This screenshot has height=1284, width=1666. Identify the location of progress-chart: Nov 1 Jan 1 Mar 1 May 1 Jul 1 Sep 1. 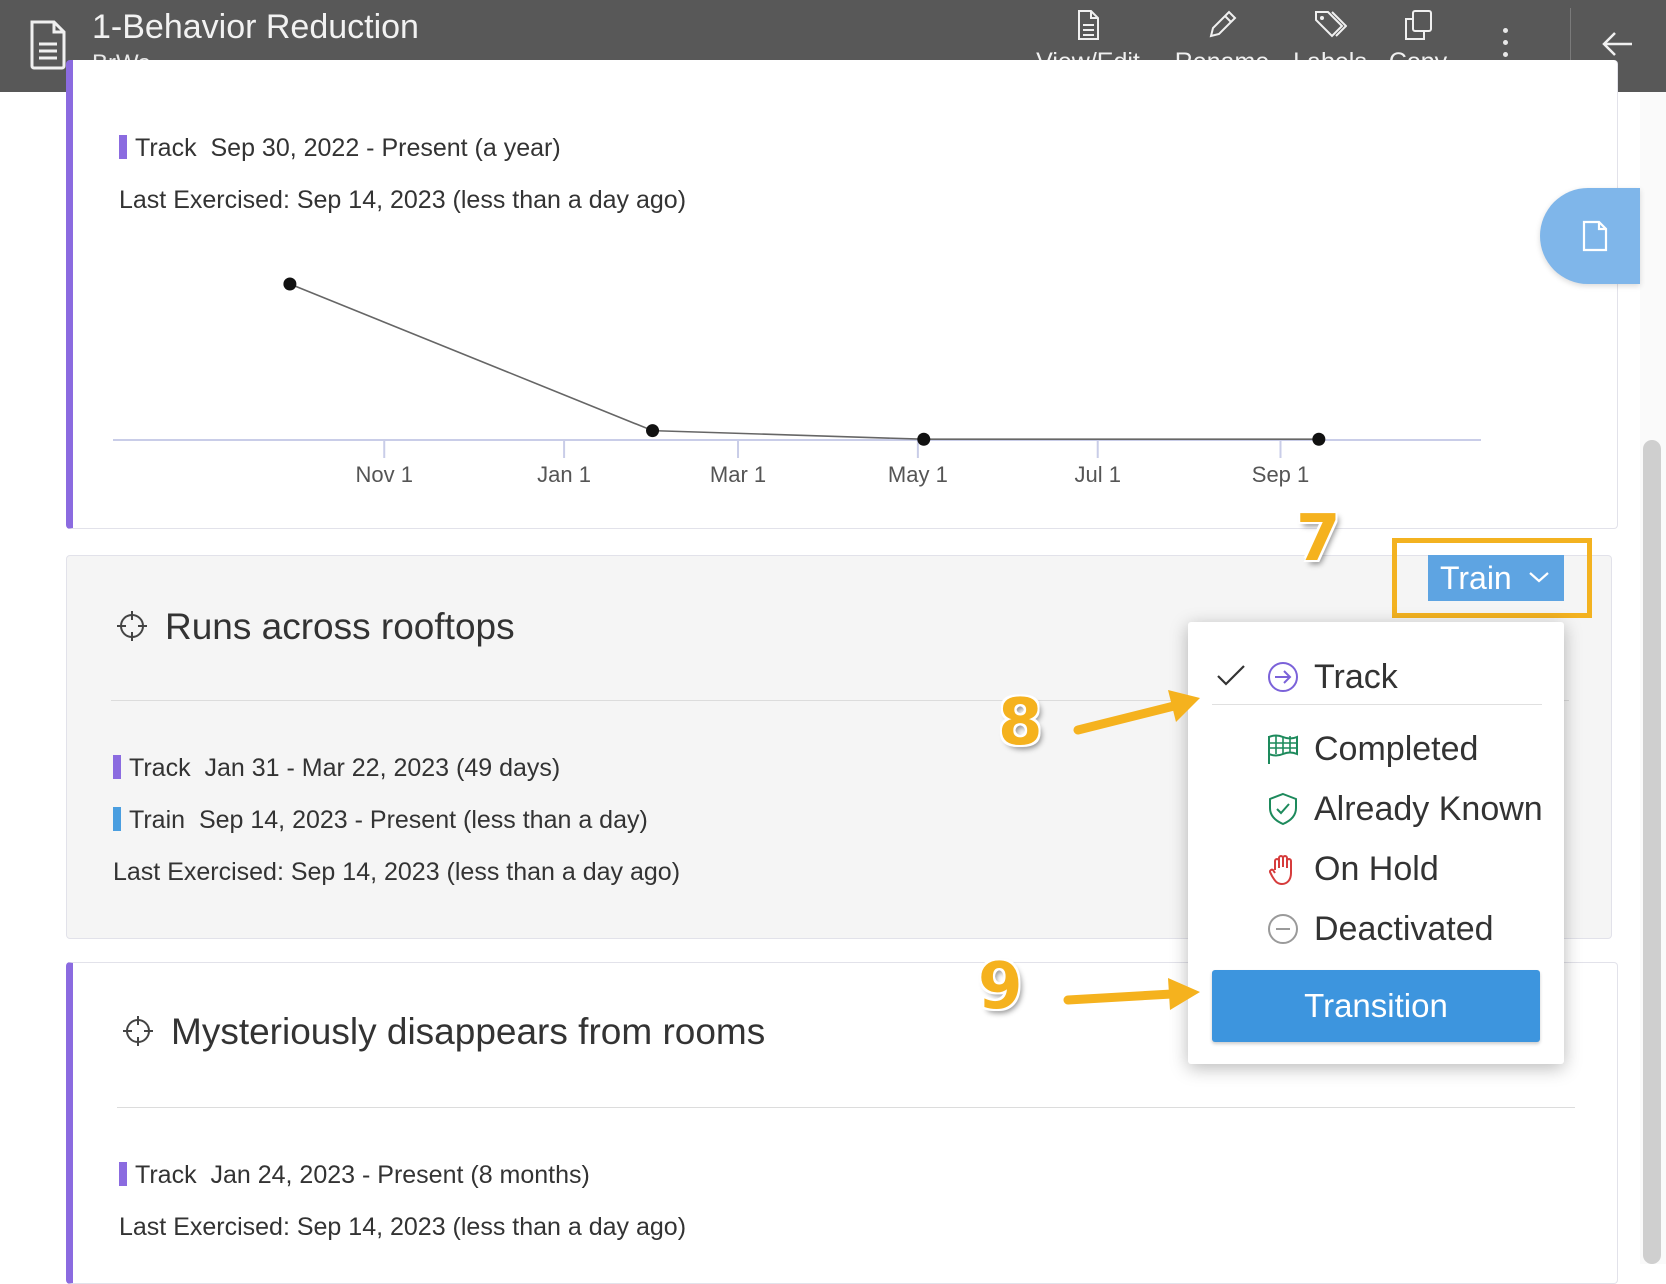
(797, 382).